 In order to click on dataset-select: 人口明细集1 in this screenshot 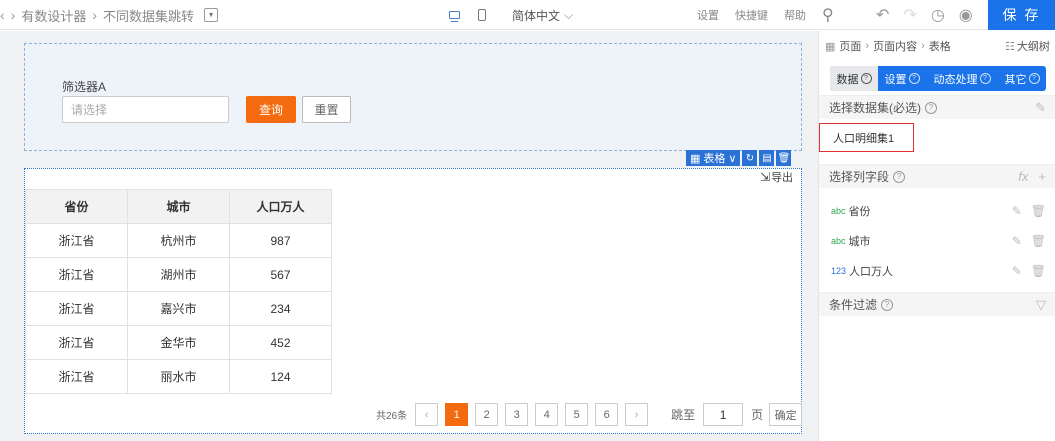, I will do `click(866, 137)`.